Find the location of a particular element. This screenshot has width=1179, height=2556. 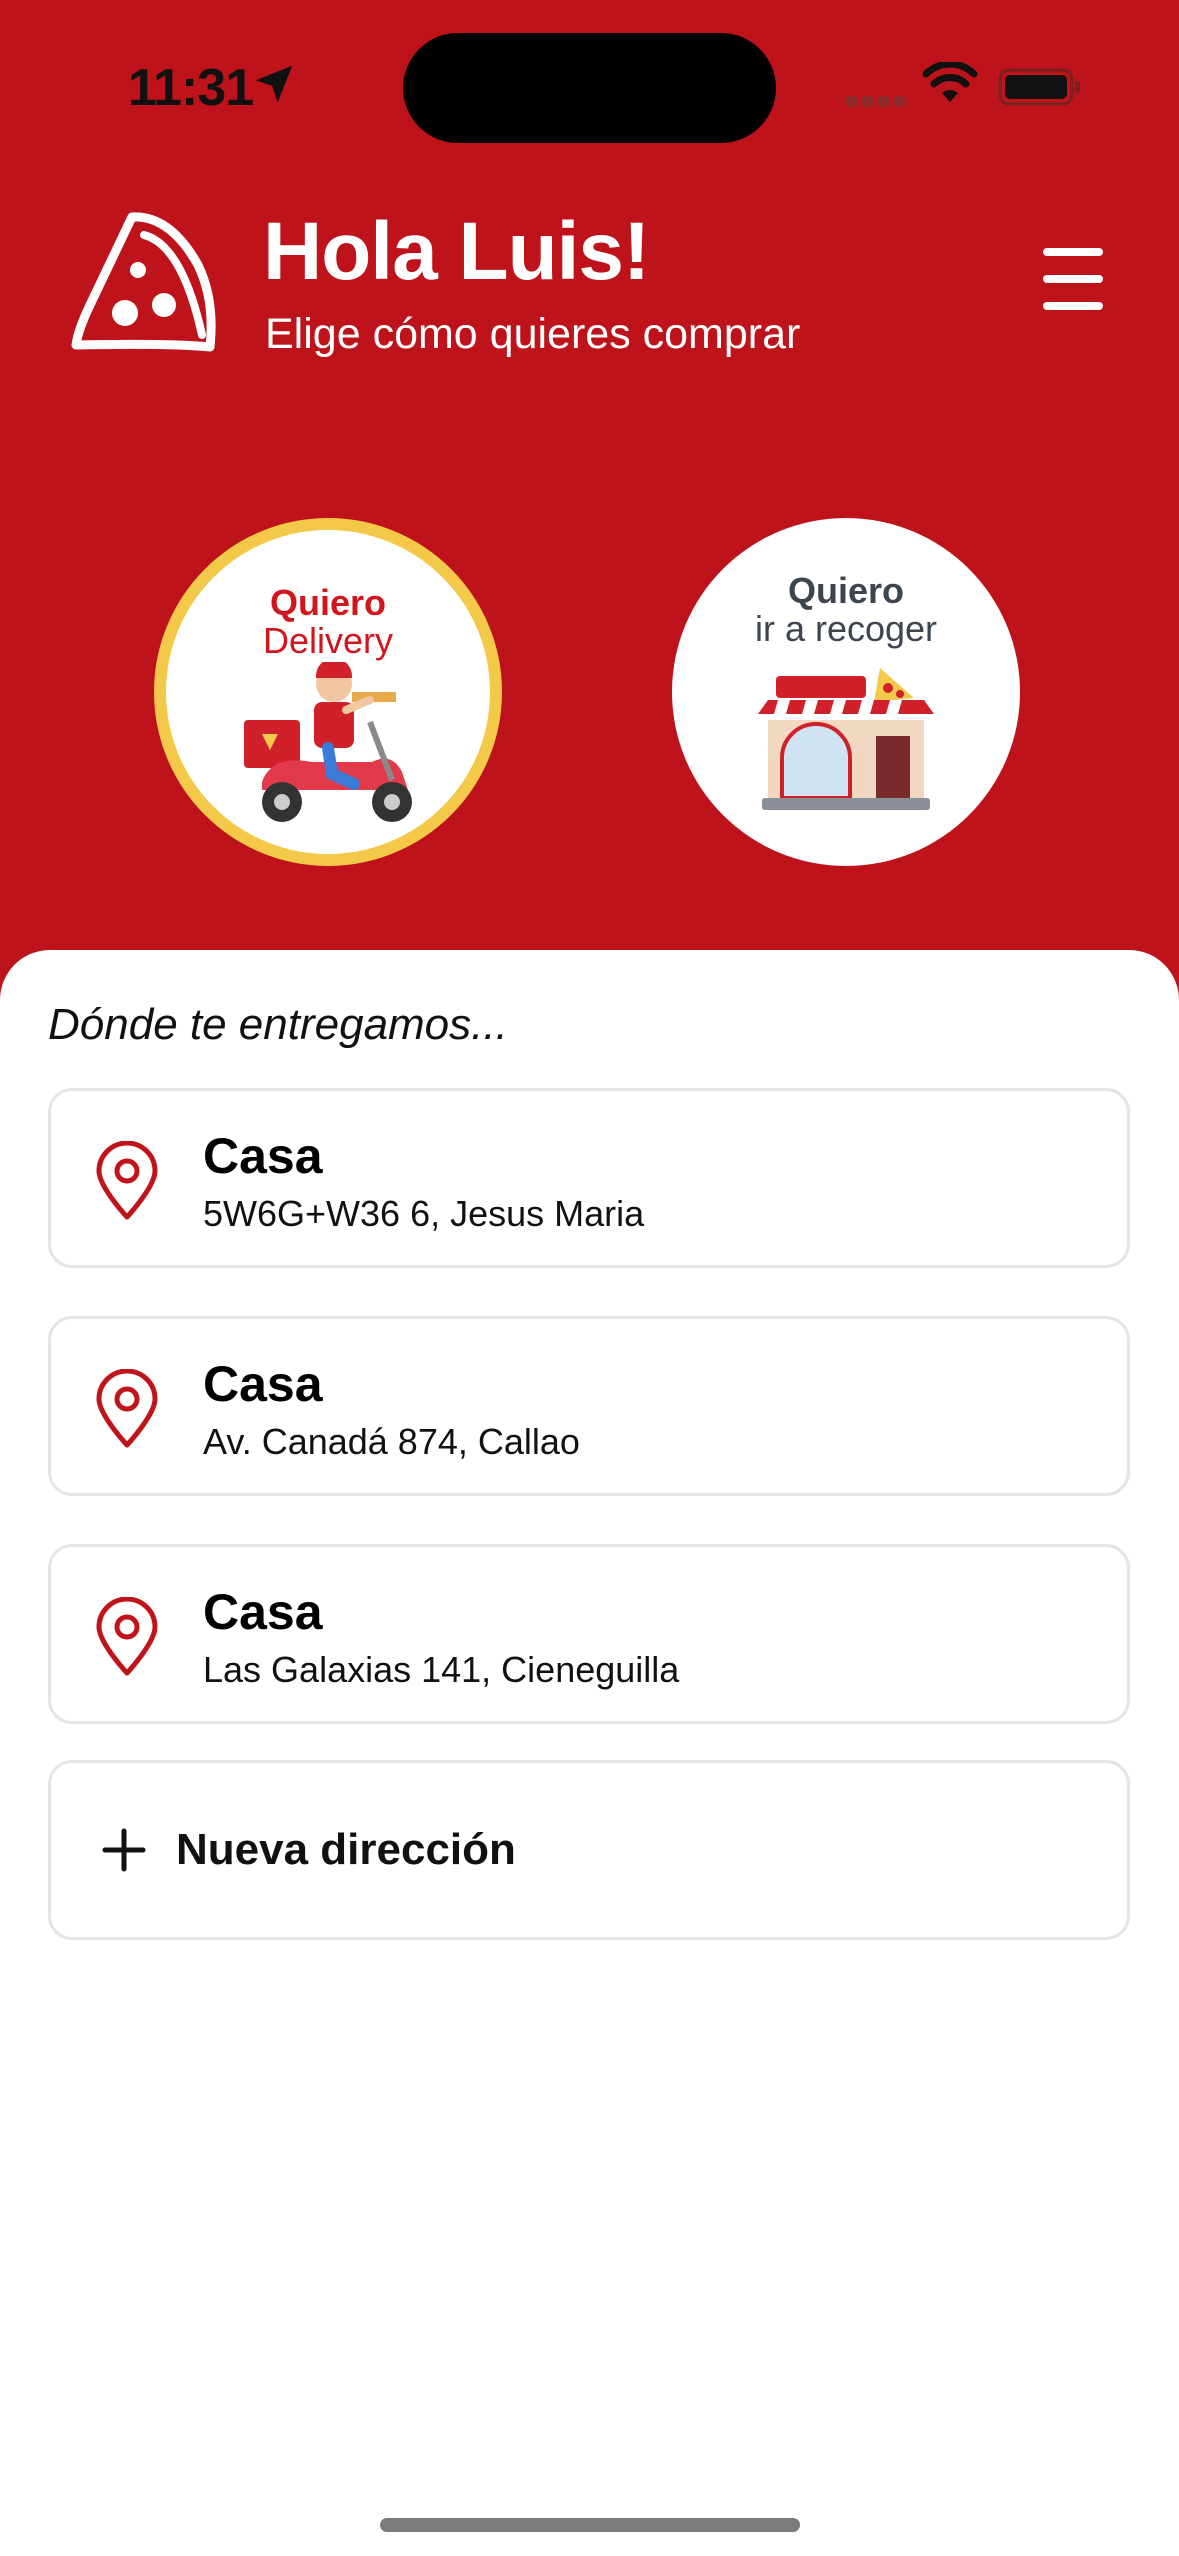

pizza-store-illustration is located at coordinates (846, 739).